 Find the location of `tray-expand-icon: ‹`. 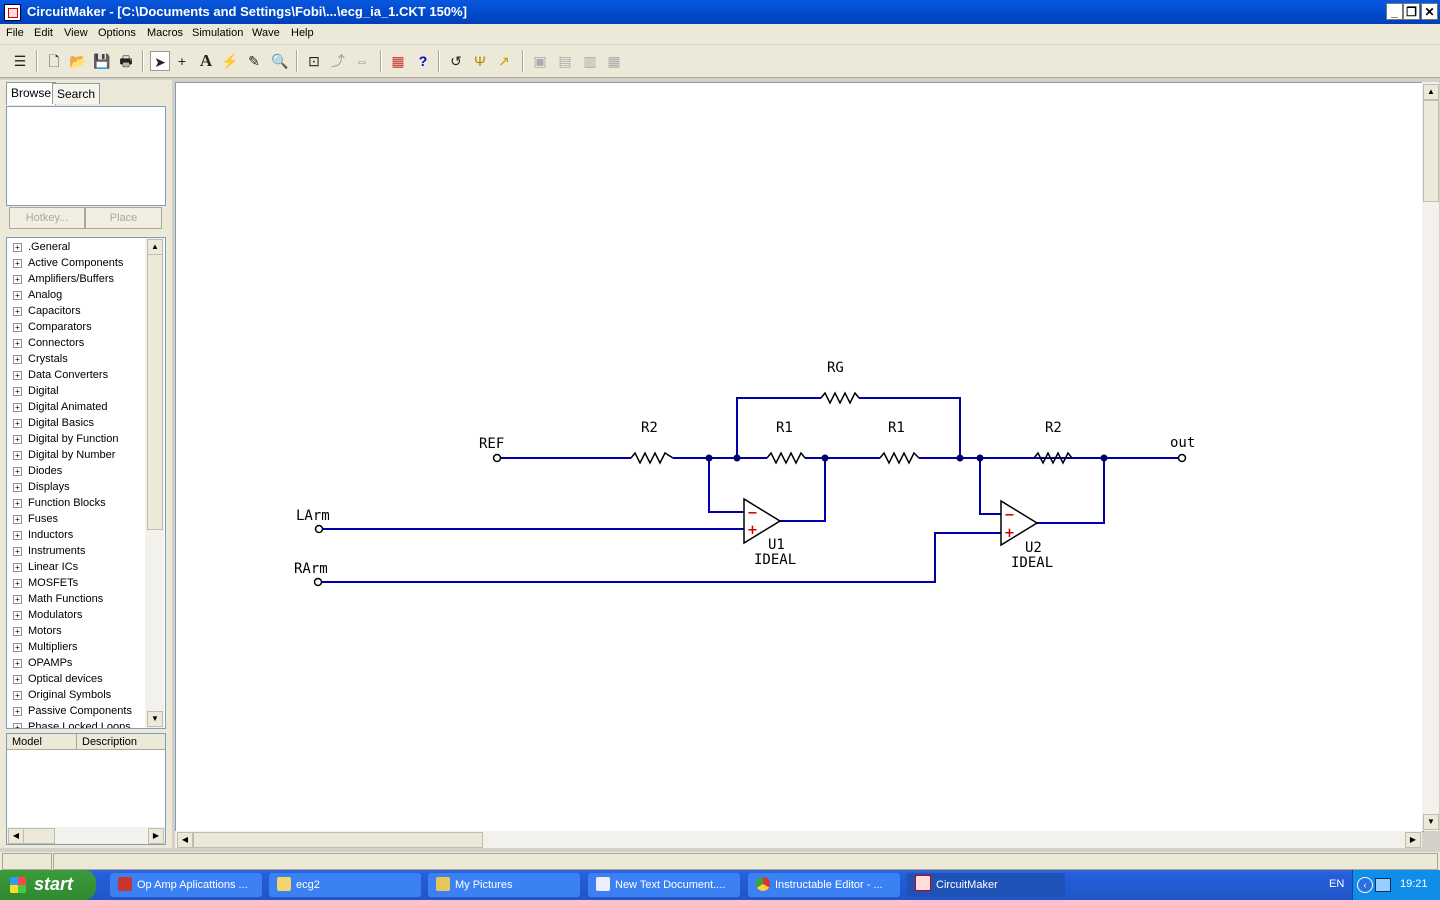

tray-expand-icon: ‹ is located at coordinates (1365, 885).